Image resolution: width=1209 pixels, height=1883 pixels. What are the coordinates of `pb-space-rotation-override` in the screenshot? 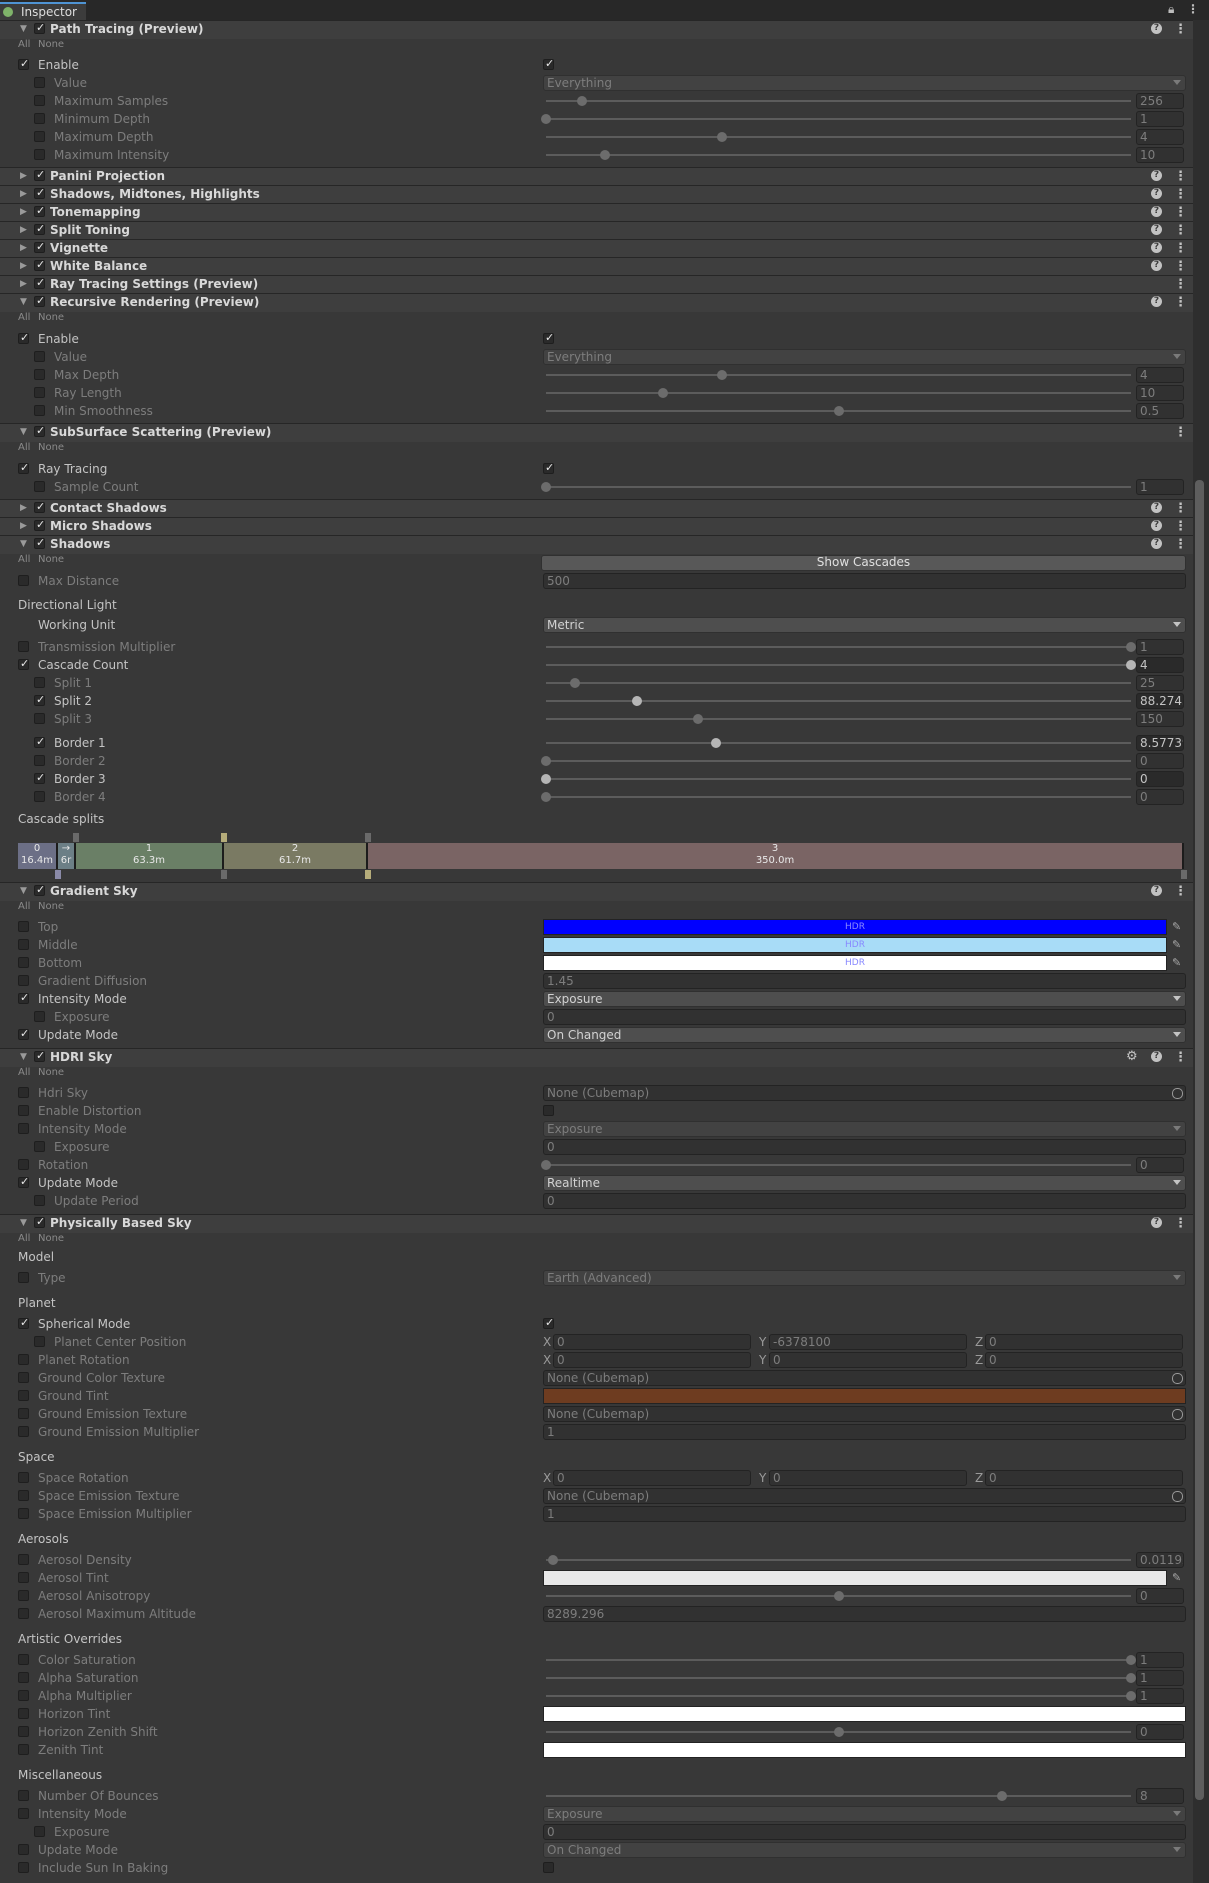 It's located at (23, 1477).